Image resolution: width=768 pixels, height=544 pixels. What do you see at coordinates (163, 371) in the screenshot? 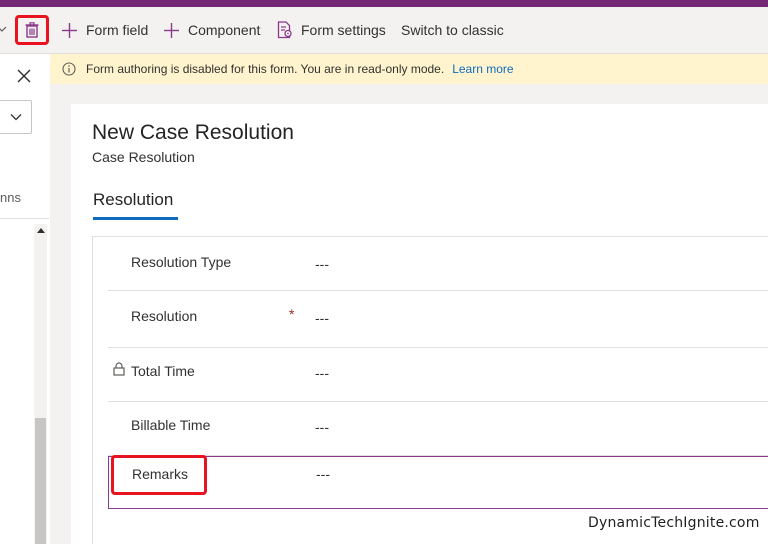
I see `field-label: Total Time` at bounding box center [163, 371].